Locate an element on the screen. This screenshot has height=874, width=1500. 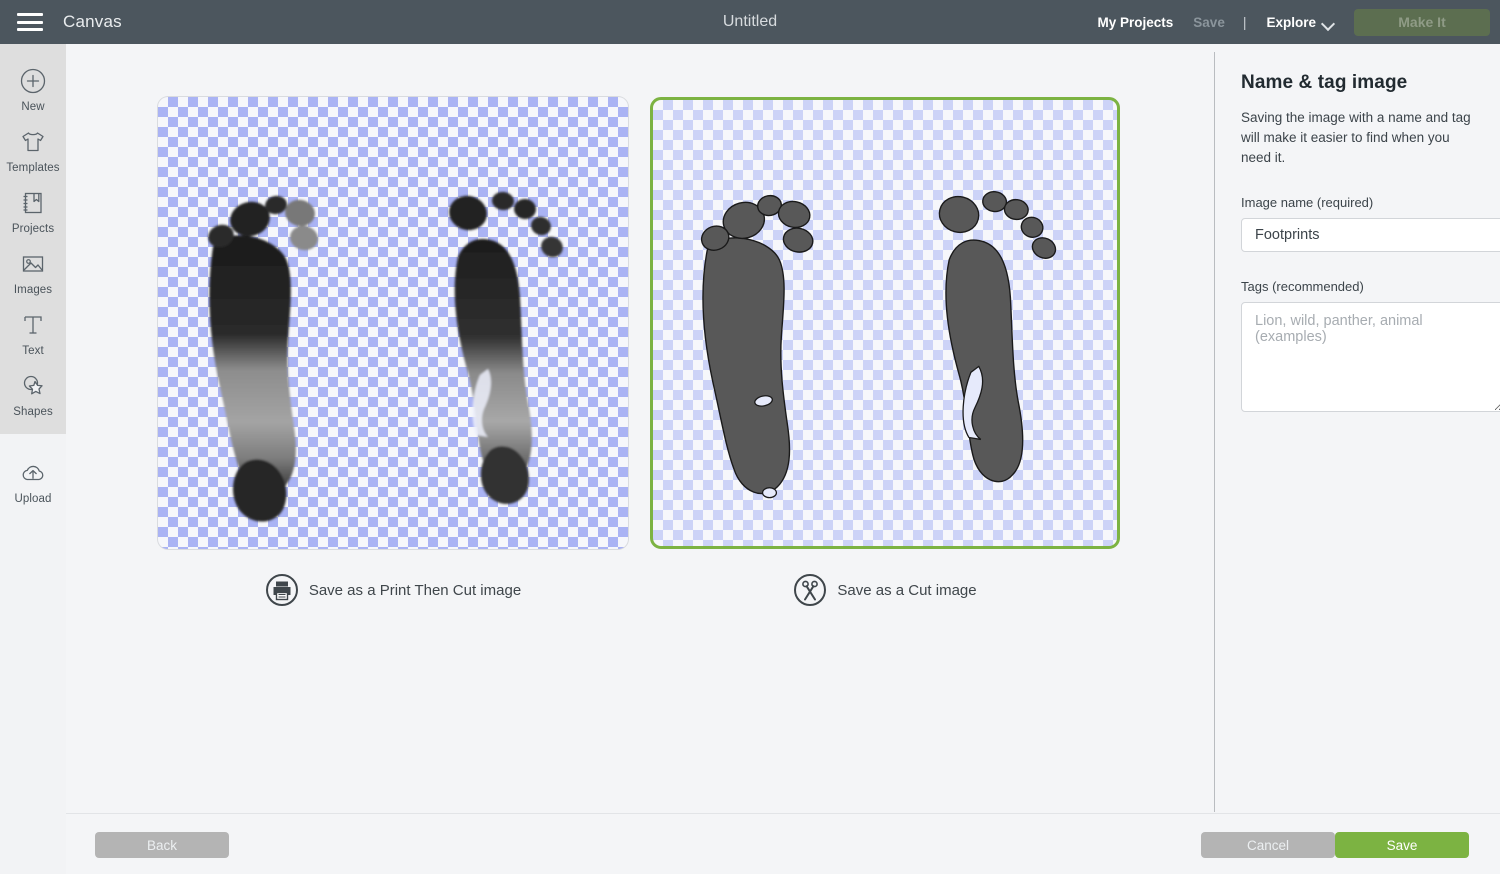
sidebar-item-label: Shapes is located at coordinates (33, 412).